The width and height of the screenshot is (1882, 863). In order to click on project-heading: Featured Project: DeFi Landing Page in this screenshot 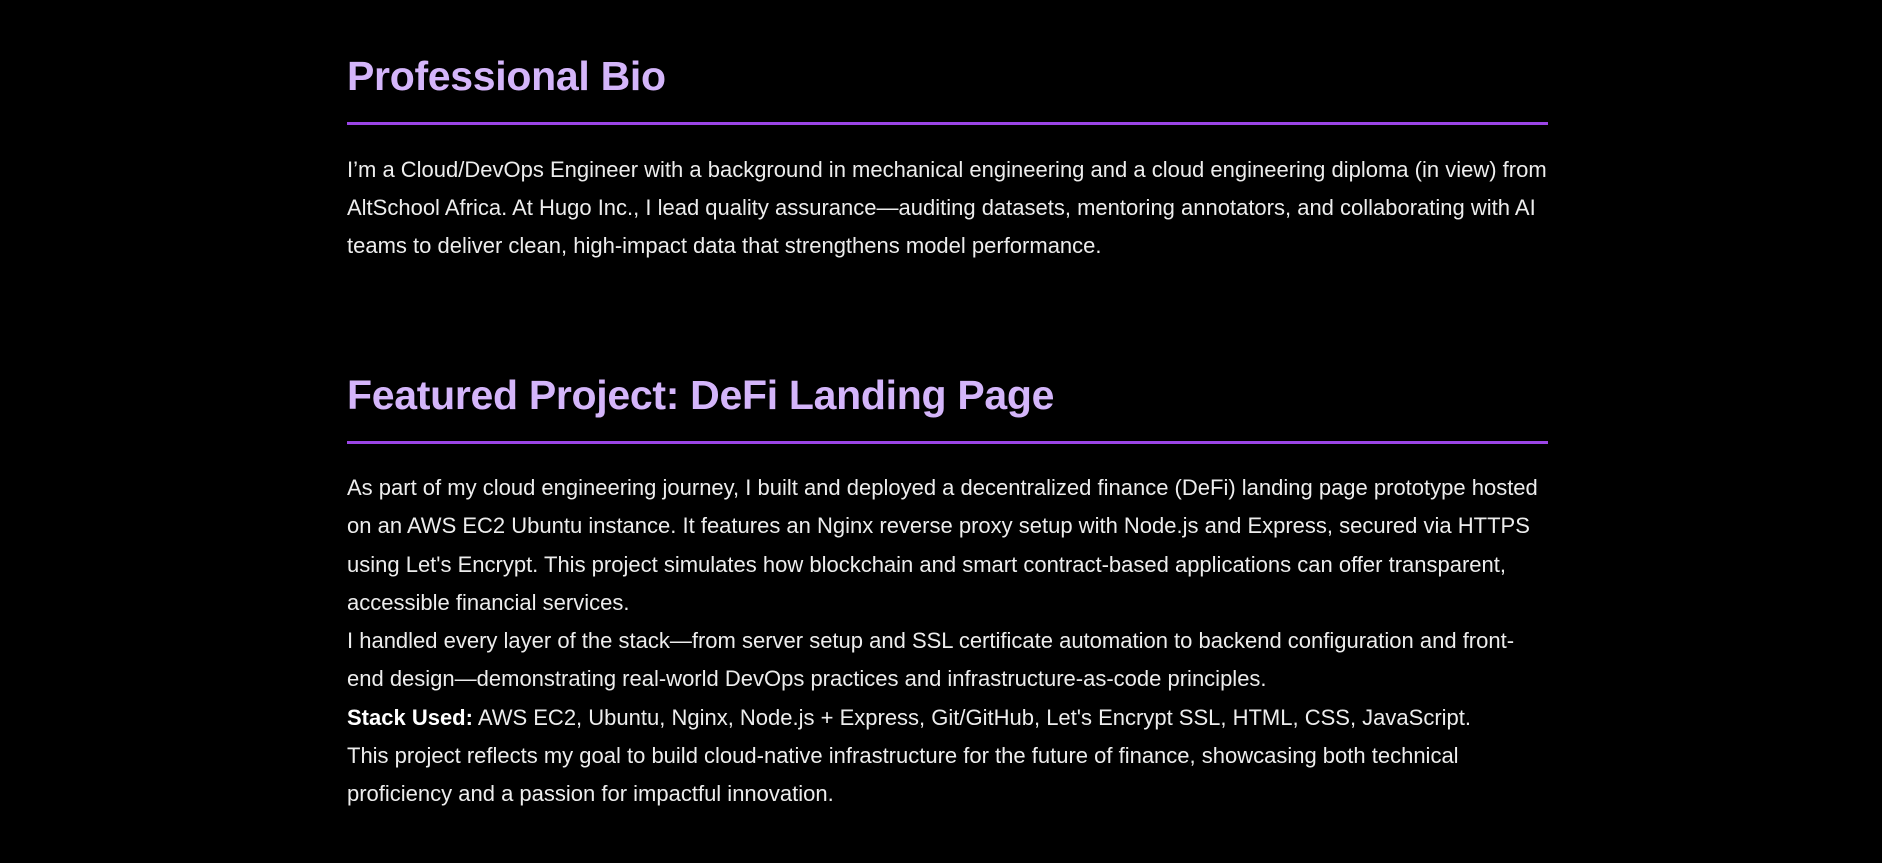, I will do `click(701, 395)`.